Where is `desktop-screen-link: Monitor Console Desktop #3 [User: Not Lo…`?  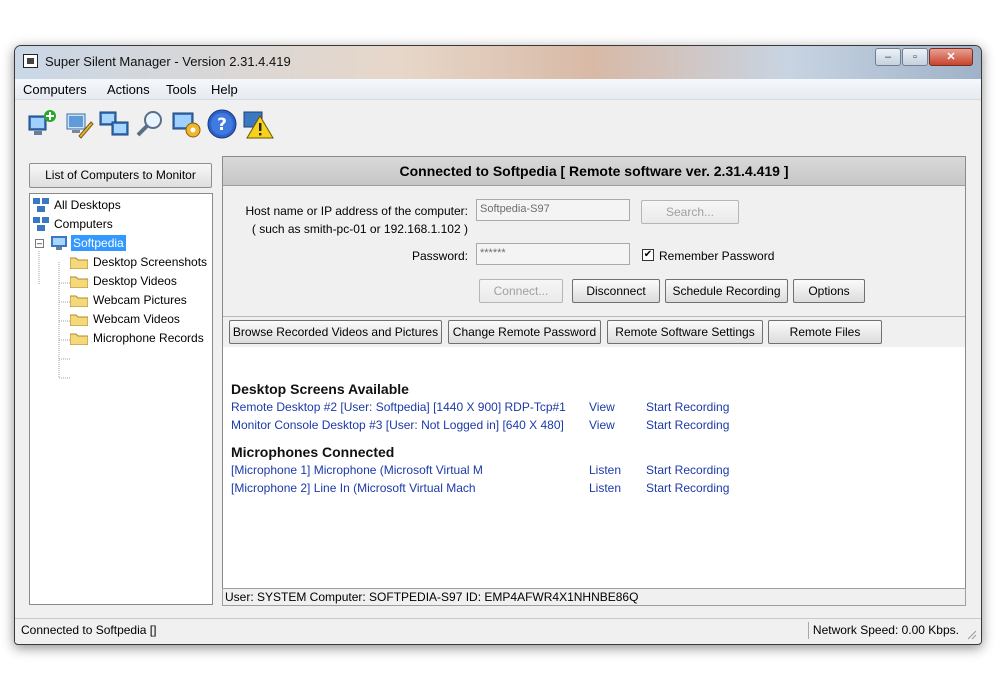
desktop-screen-link: Monitor Console Desktop #3 [User: Not Lo… is located at coordinates (397, 425).